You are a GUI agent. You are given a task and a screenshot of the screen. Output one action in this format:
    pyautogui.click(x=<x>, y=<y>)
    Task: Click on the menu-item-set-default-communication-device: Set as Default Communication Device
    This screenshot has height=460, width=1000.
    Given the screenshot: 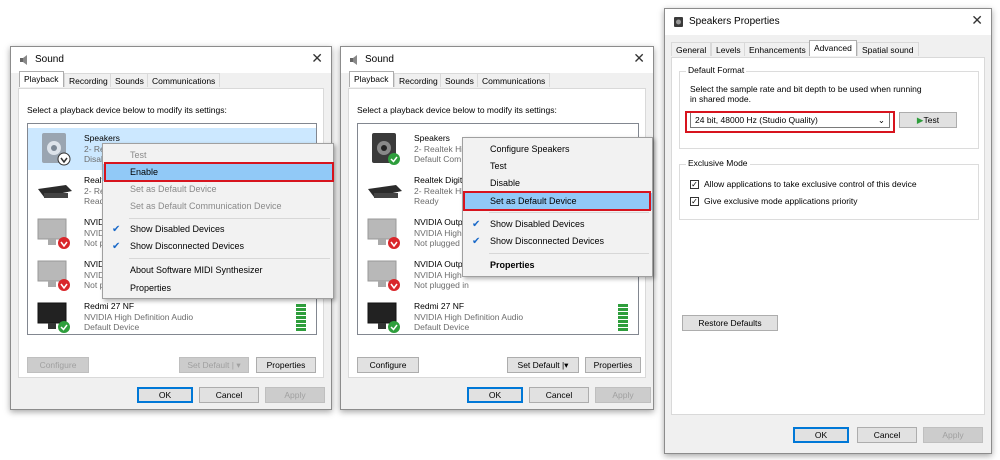 What is the action you would take?
    pyautogui.click(x=218, y=206)
    